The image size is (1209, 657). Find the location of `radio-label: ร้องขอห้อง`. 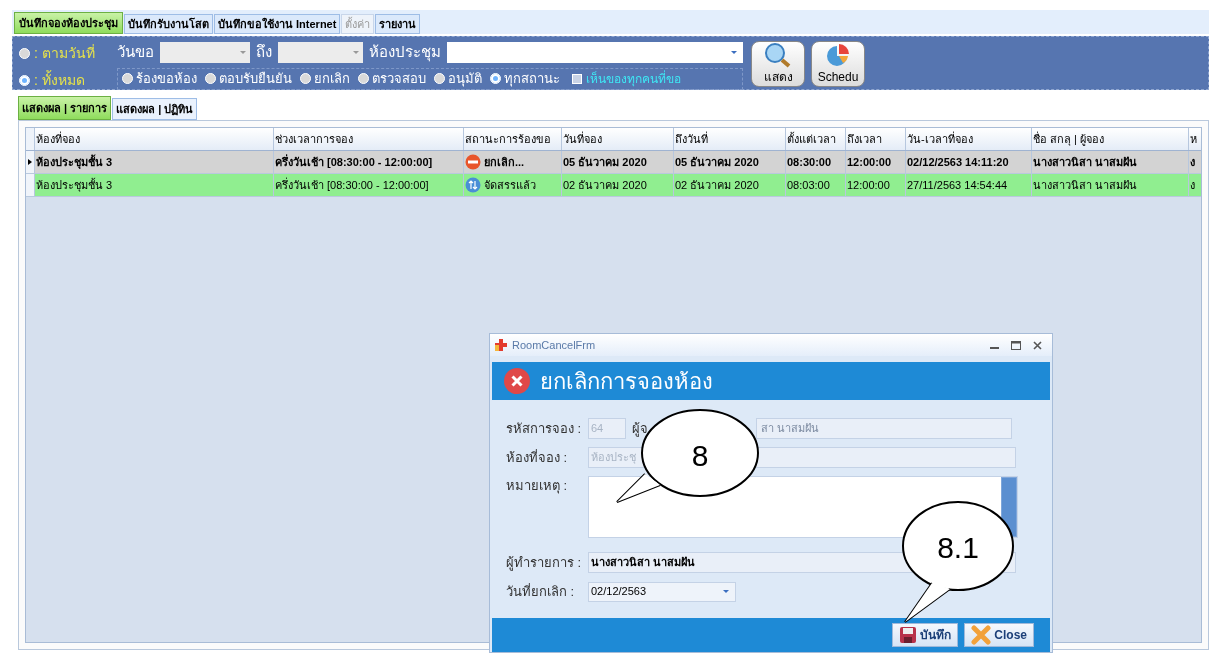

radio-label: ร้องขอห้อง is located at coordinates (166, 78).